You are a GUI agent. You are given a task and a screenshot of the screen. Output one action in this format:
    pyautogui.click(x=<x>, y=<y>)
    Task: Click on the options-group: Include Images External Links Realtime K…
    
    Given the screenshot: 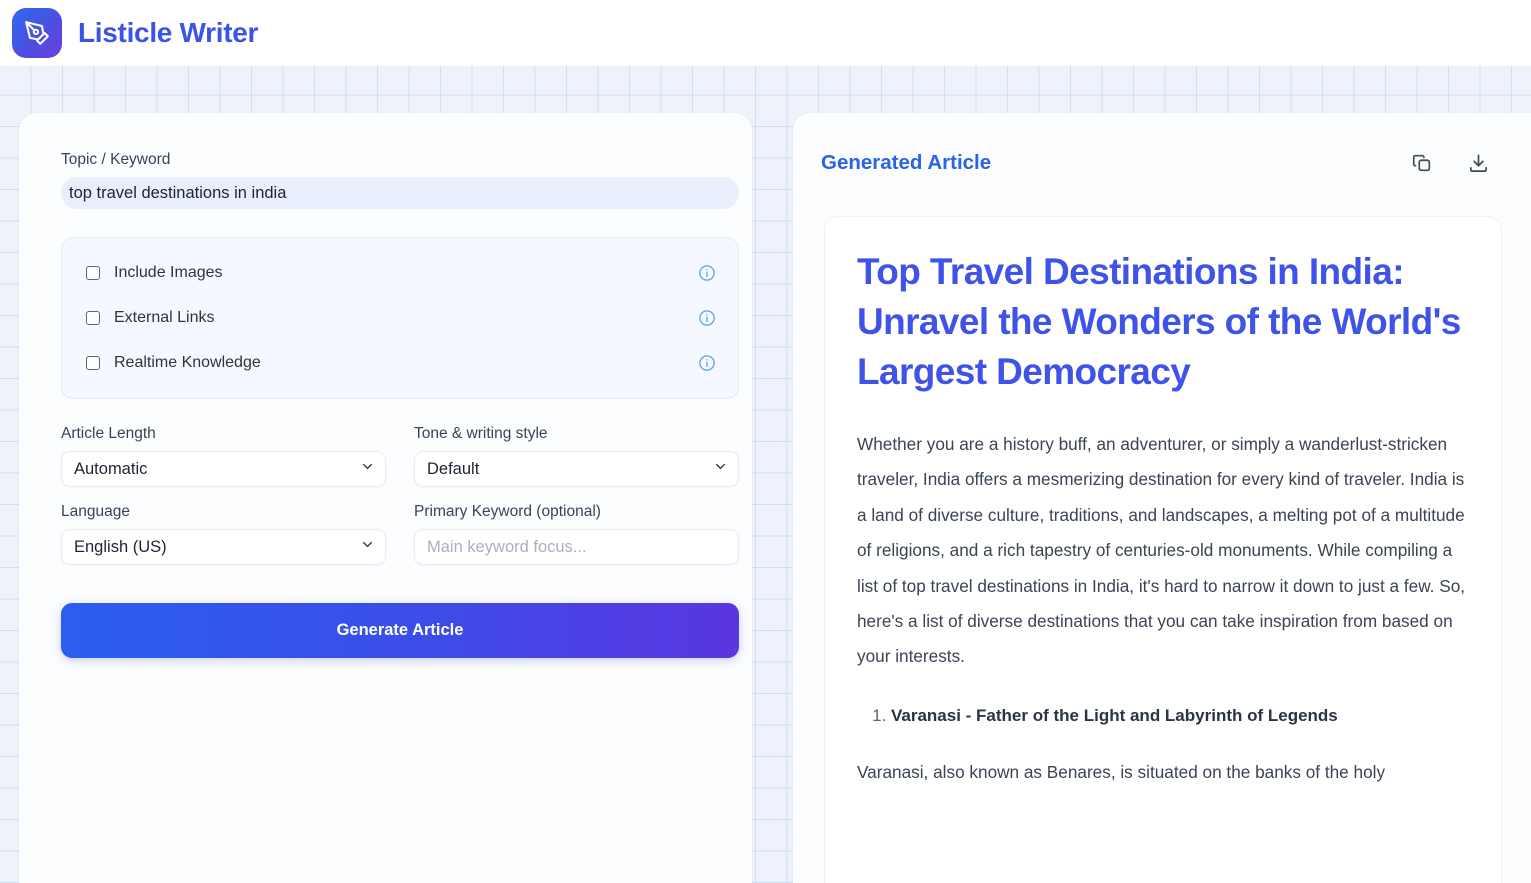 What is the action you would take?
    pyautogui.click(x=400, y=318)
    